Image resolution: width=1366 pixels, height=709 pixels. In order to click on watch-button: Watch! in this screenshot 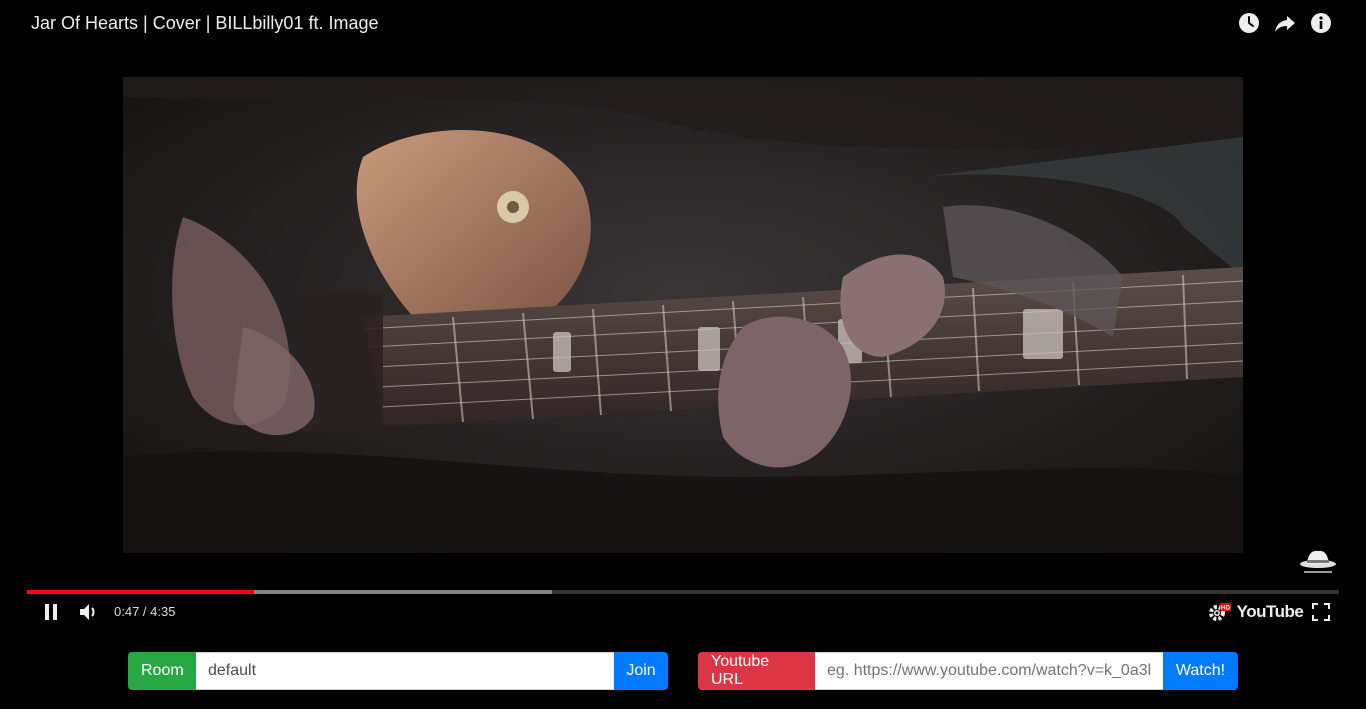, I will do `click(1200, 671)`.